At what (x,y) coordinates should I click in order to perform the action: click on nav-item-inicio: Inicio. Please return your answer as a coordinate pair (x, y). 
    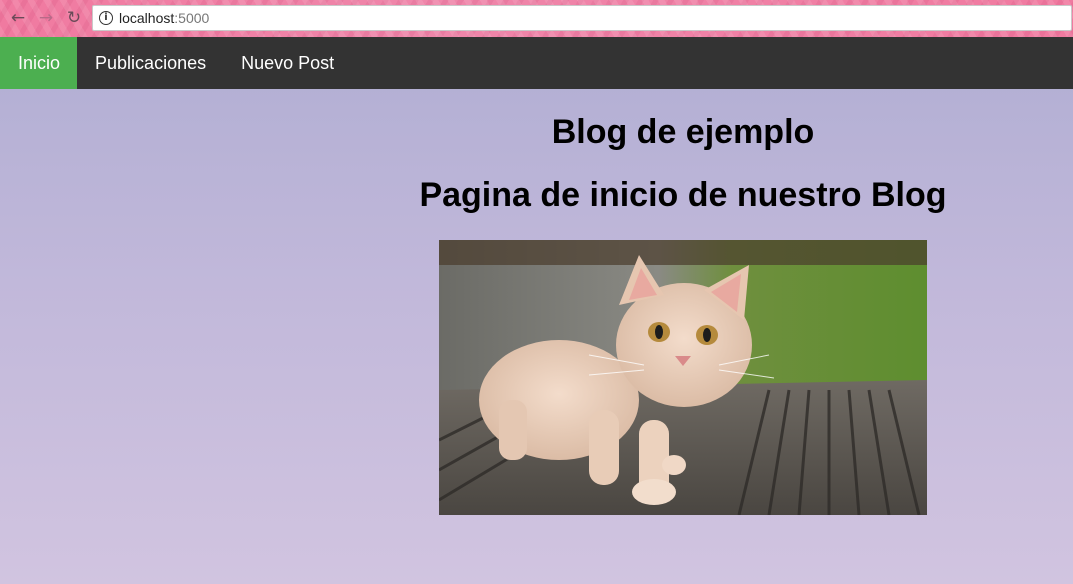
    Looking at the image, I should click on (39, 63).